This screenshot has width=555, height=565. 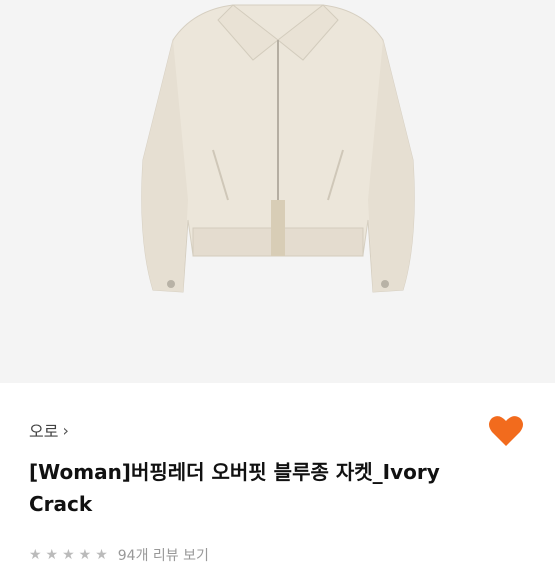 I want to click on rating-row: ★★★★★ 94개 리뷰 보기, so click(x=119, y=555).